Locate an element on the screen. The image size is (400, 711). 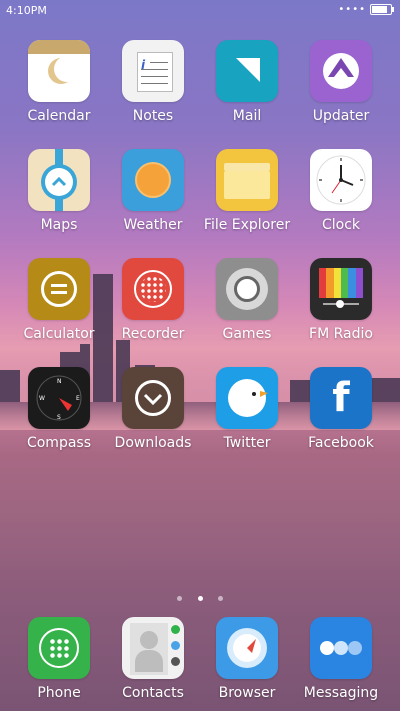
status-time: 4:10PM is located at coordinates (26, 10).